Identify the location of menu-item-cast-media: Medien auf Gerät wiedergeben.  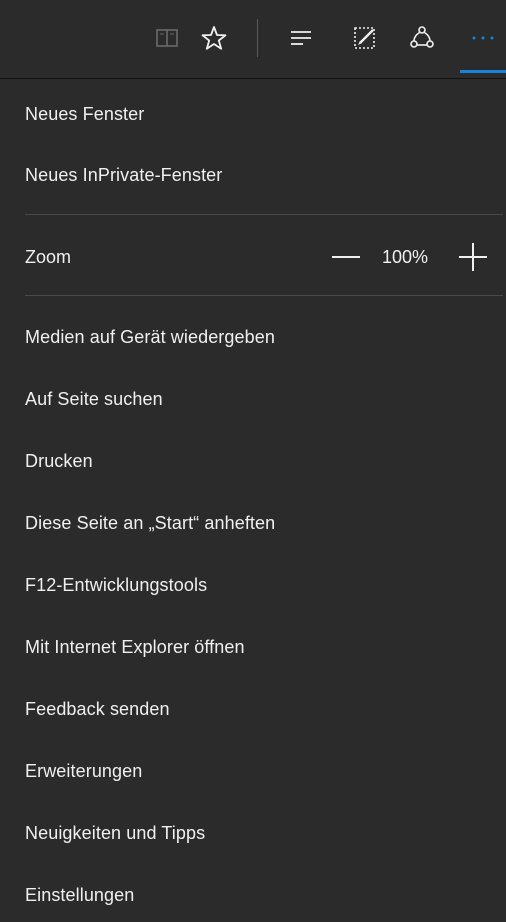
(253, 337).